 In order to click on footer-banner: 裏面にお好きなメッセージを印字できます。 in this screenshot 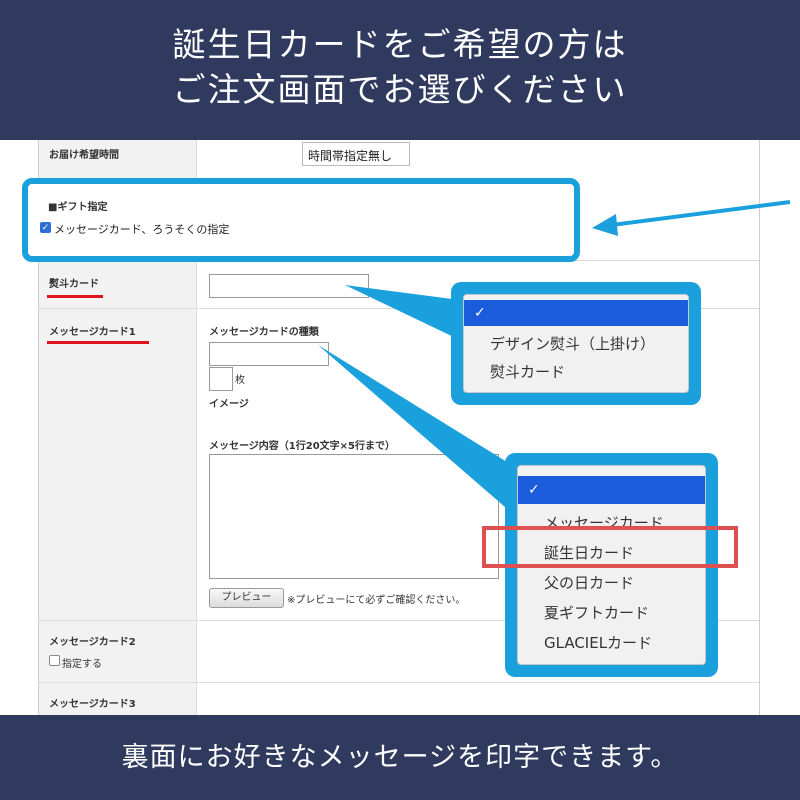, I will do `click(400, 757)`.